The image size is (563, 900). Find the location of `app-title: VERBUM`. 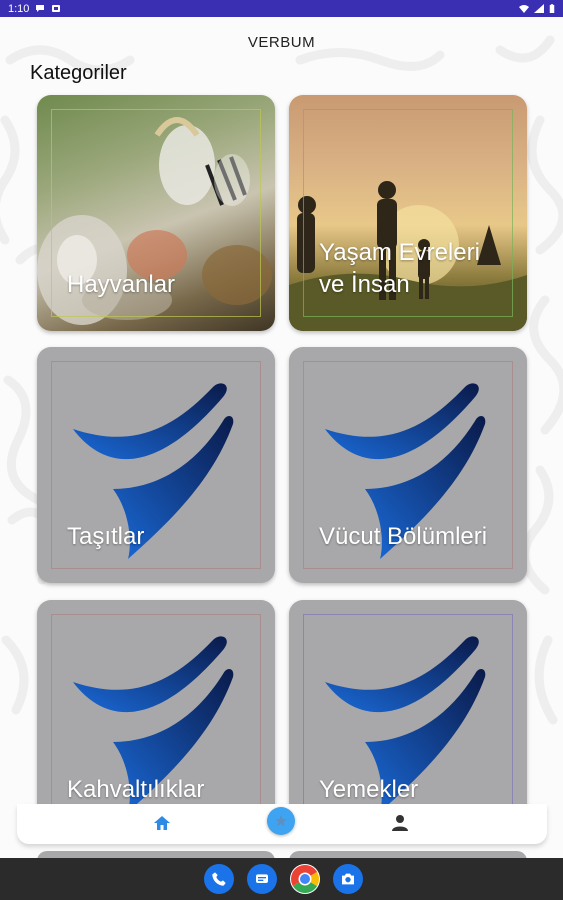

app-title: VERBUM is located at coordinates (281, 42).